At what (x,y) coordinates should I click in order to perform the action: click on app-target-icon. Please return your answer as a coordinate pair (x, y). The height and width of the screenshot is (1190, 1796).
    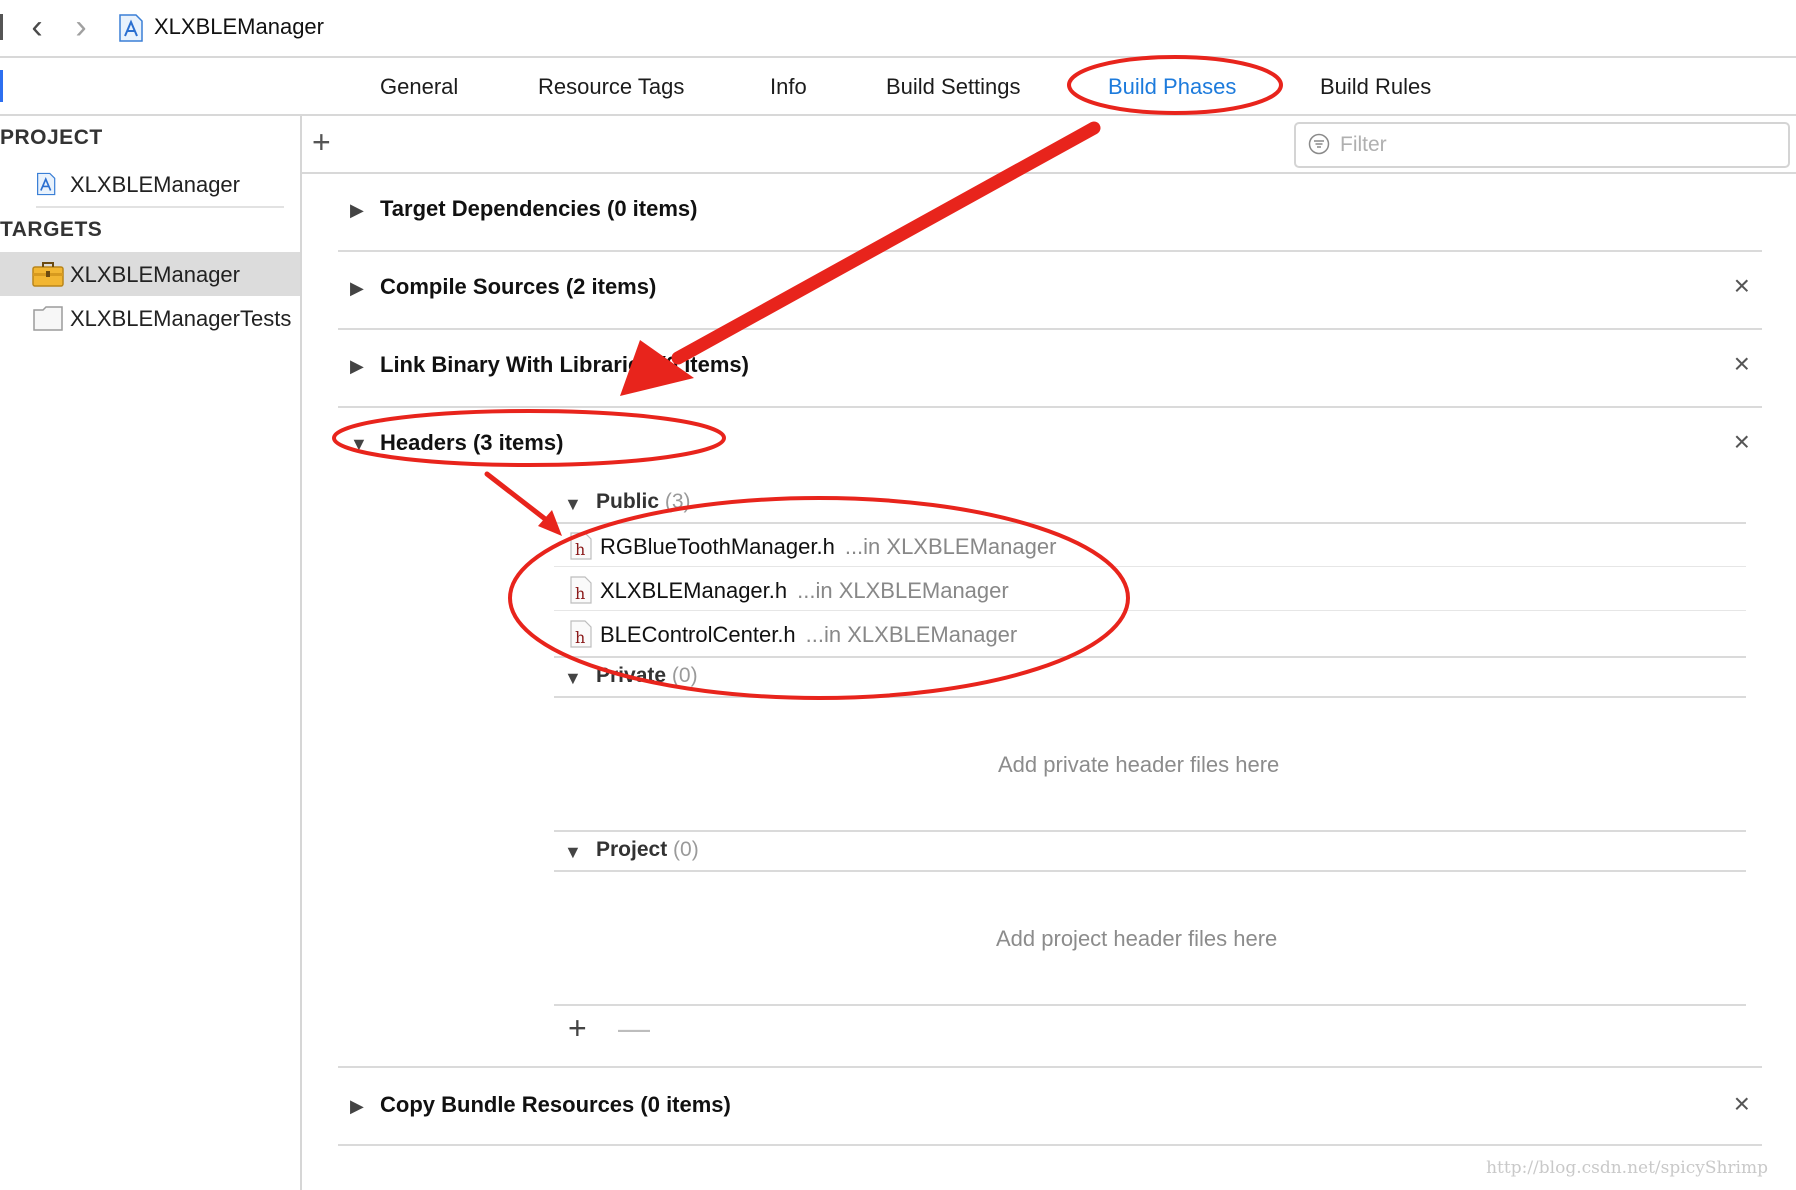
    Looking at the image, I should click on (48, 274).